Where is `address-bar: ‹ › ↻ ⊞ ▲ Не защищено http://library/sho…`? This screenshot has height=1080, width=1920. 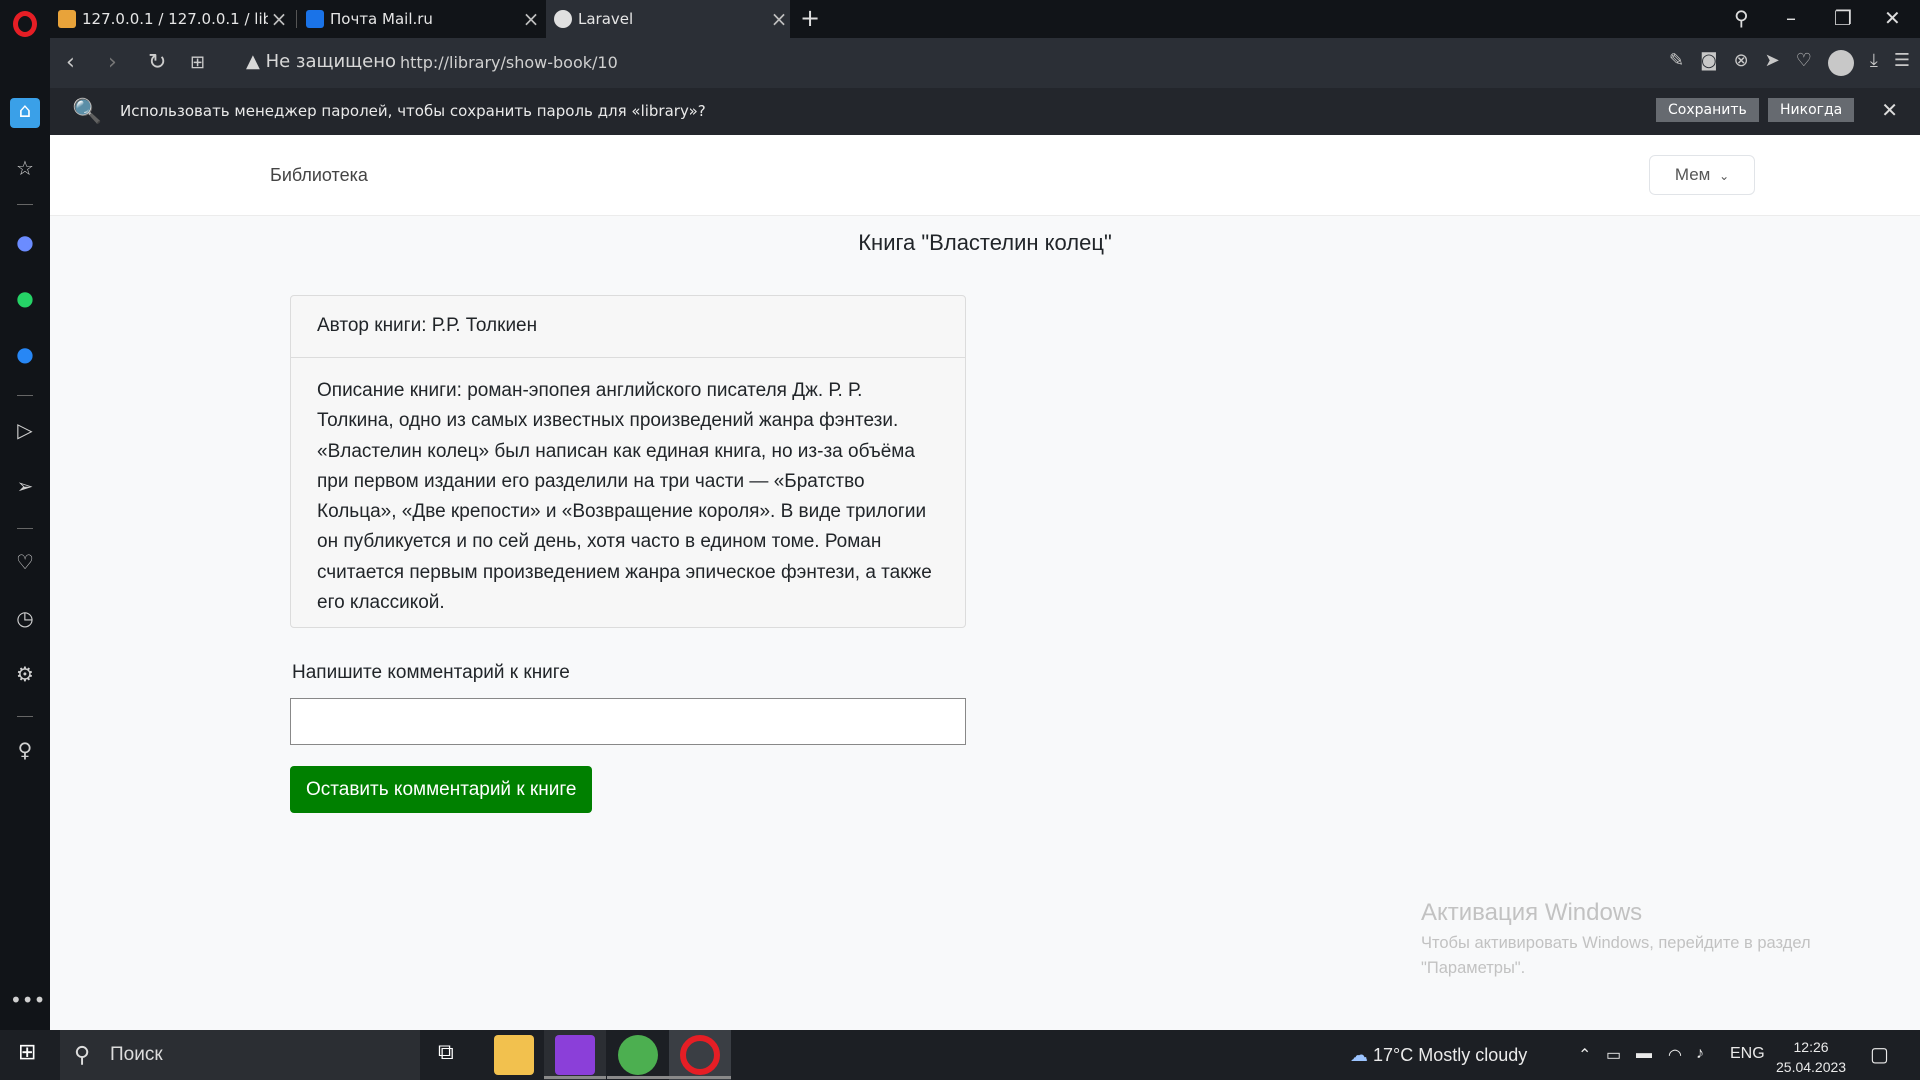 address-bar: ‹ › ↻ ⊞ ▲ Не защищено http://library/sho… is located at coordinates (985, 63).